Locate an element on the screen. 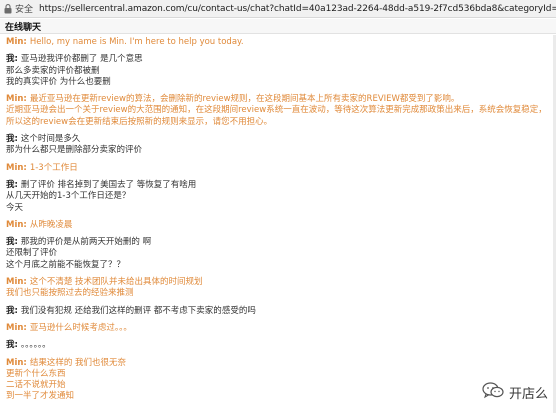 The height and width of the screenshot is (413, 556). message-text: 从几天开始的1-3个工作日还是？ is located at coordinates (68, 196).